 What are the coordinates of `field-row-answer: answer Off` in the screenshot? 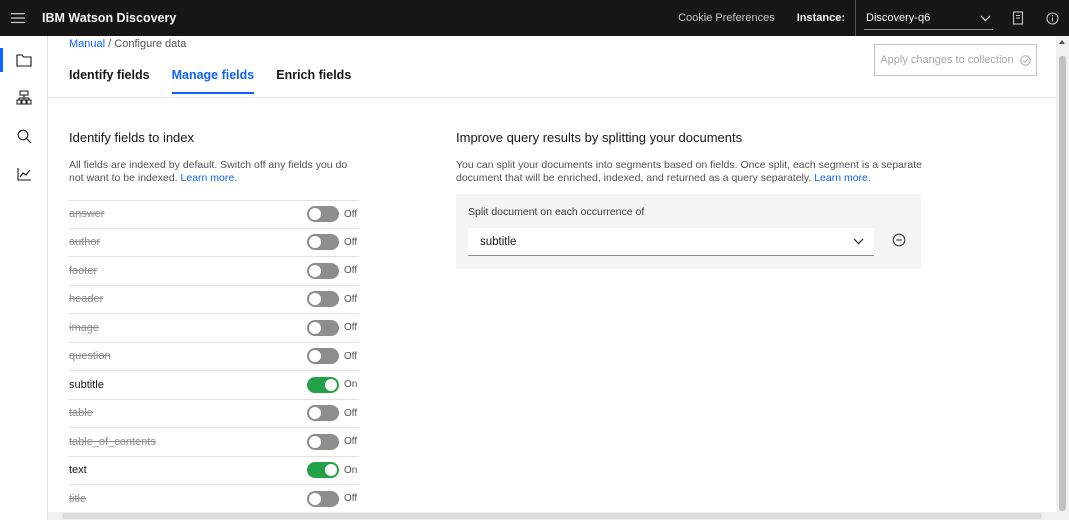 It's located at (214, 214).